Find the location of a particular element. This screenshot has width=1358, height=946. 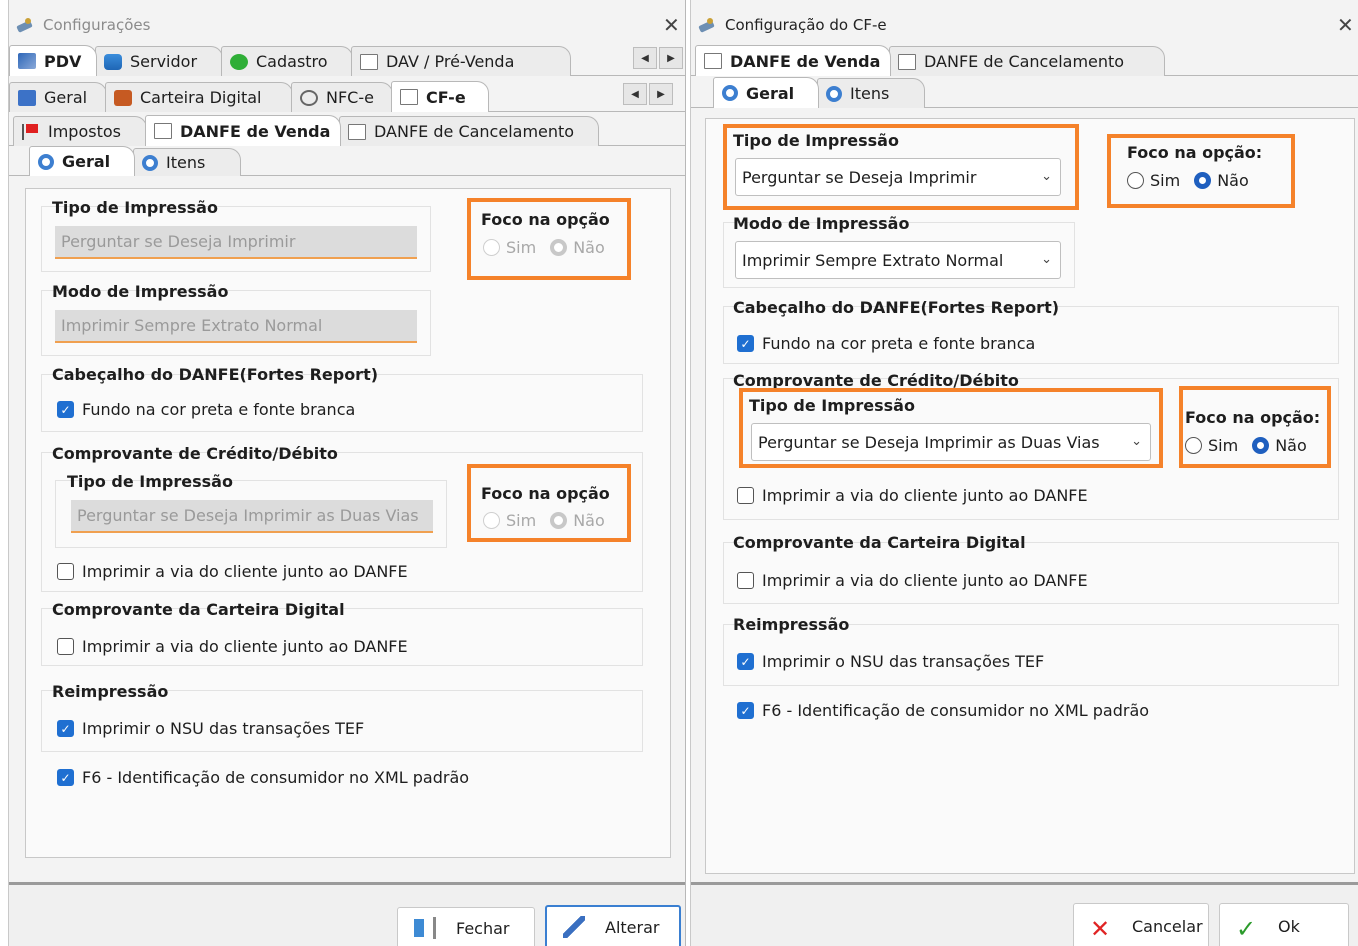

window-title: Configurações is located at coordinates (97, 25).